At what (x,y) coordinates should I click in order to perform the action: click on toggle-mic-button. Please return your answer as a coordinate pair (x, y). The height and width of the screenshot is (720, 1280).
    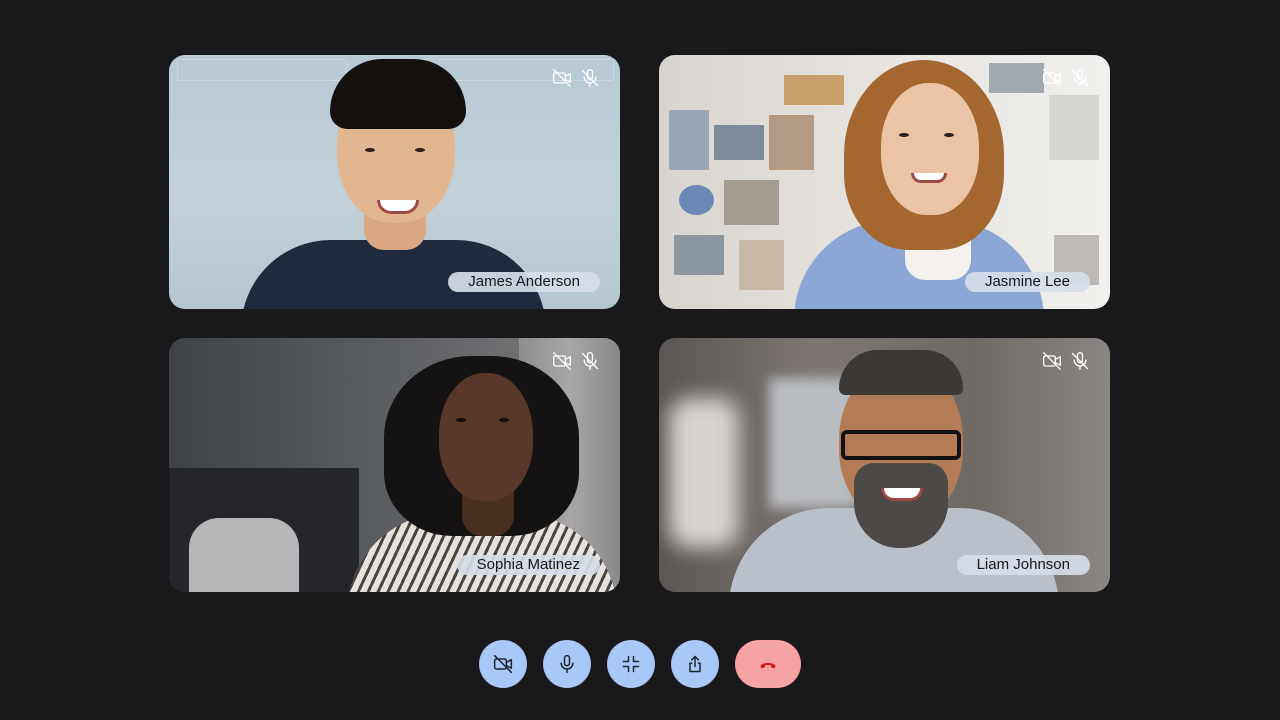
    Looking at the image, I should click on (567, 664).